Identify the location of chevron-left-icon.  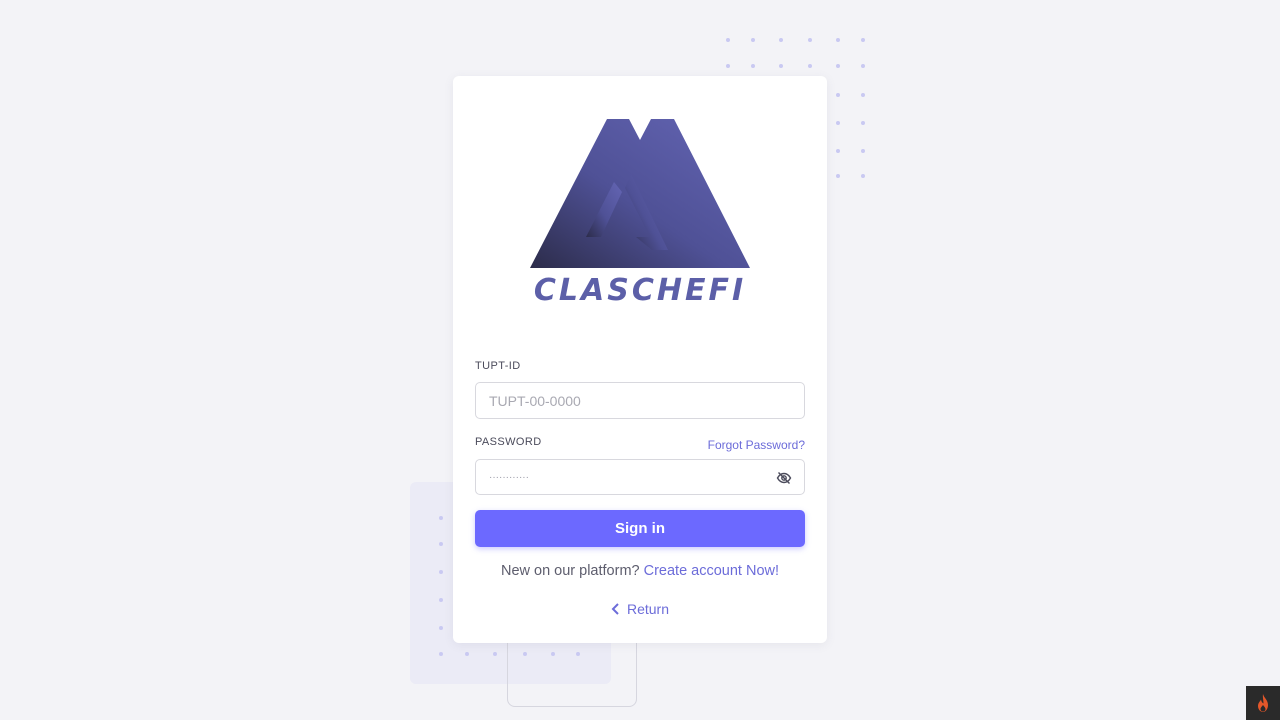
(615, 609).